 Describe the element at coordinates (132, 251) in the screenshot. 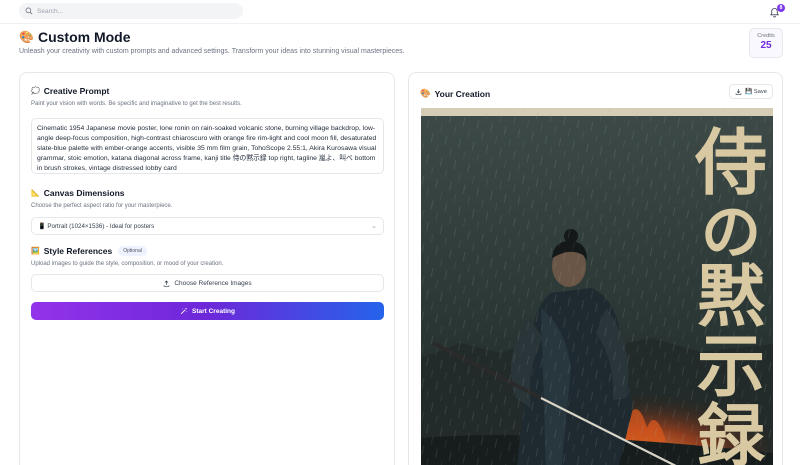

I see `optional-badge: Optional` at that location.